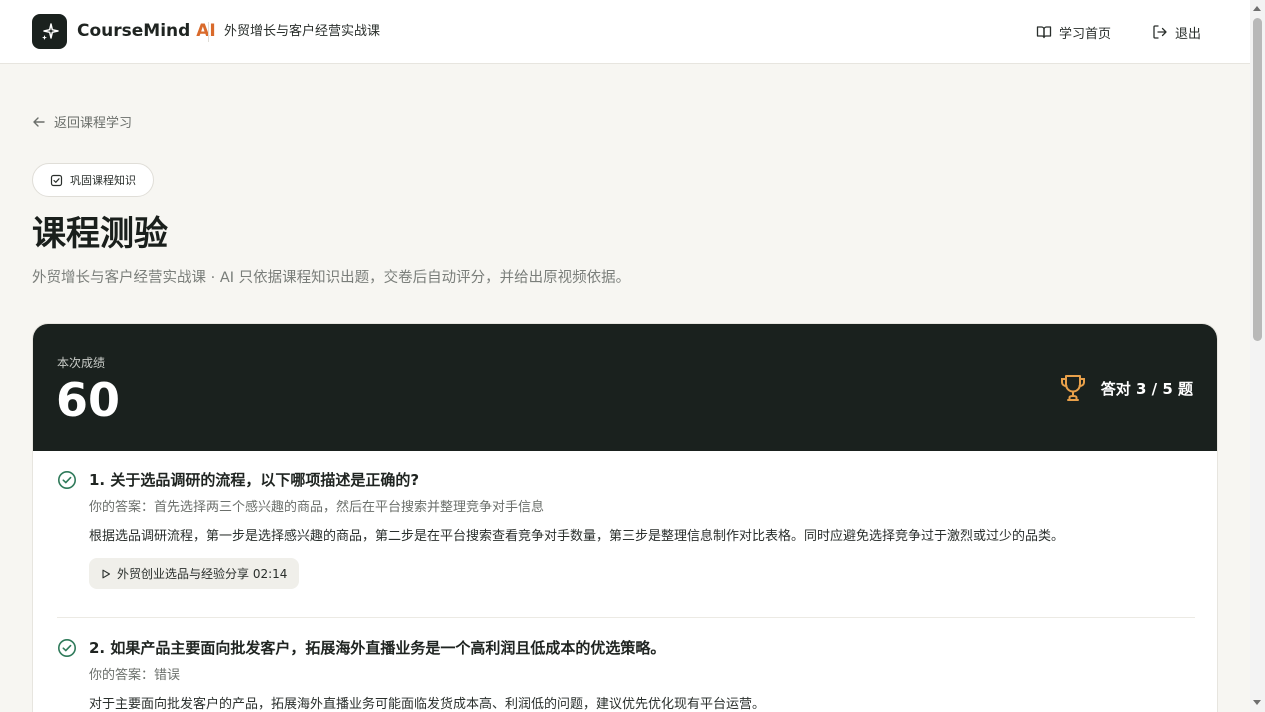 The height and width of the screenshot is (712, 1265). I want to click on top-header: CourseMind AI 外贸增长与客户经营实战课 学习首页 退出, so click(625, 32).